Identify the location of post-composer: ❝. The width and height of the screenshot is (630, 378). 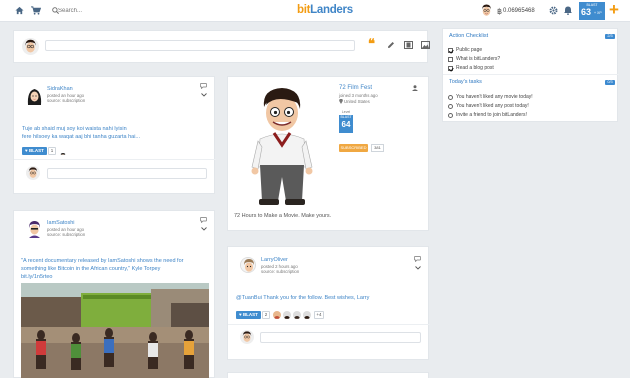
(221, 46).